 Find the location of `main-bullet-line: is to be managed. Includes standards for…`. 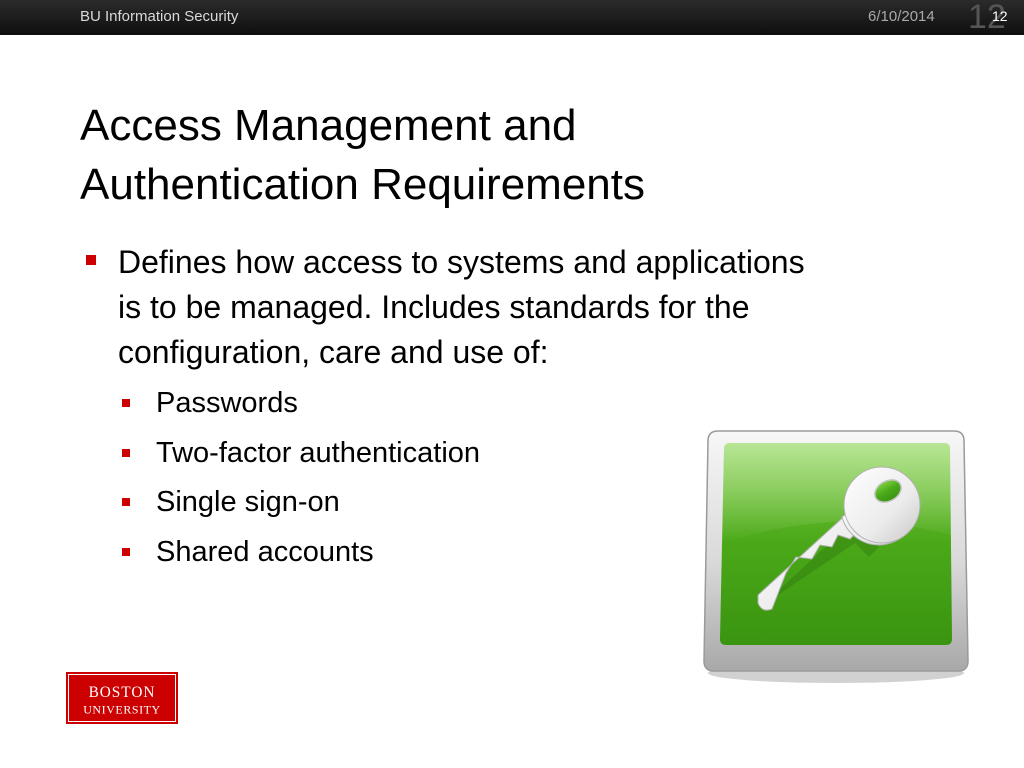

main-bullet-line: is to be managed. Includes standards for… is located at coordinates (434, 307).